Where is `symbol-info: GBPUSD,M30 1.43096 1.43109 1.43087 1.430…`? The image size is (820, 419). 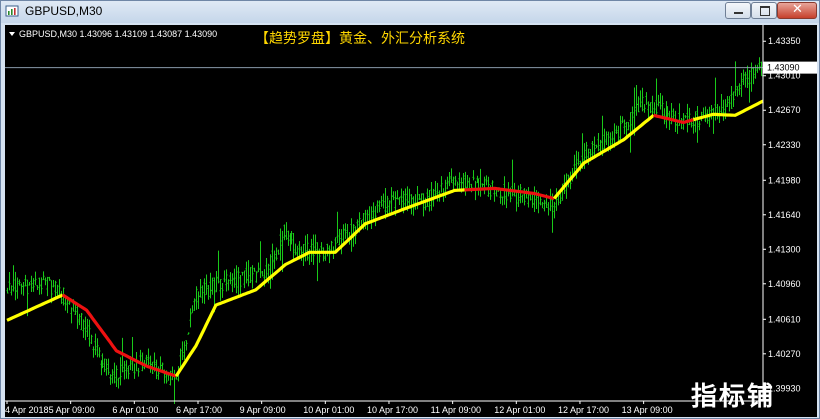
symbol-info: GBPUSD,M30 1.43096 1.43109 1.43087 1.430… is located at coordinates (118, 34).